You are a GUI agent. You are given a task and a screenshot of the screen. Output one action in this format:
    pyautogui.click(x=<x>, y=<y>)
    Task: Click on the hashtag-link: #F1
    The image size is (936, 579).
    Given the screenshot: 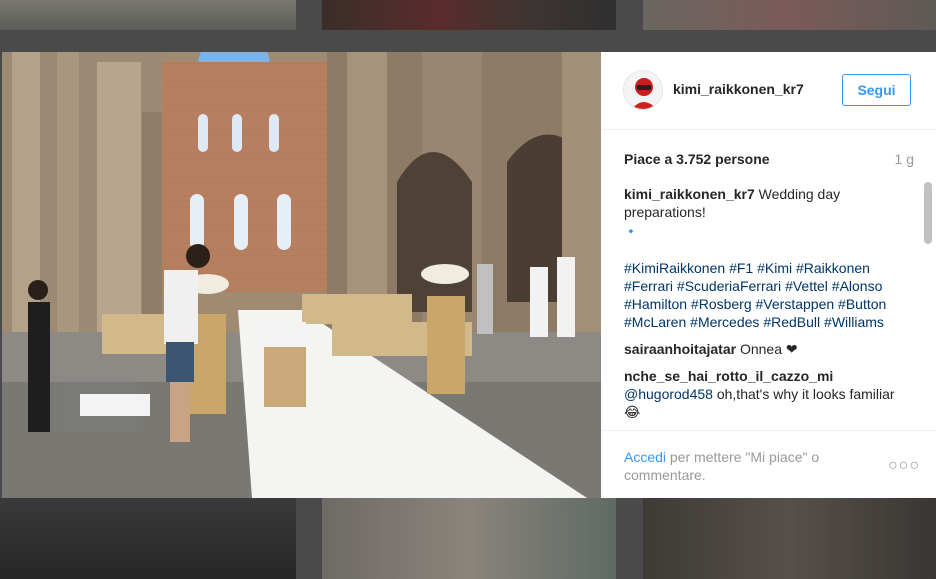 What is the action you would take?
    pyautogui.click(x=741, y=268)
    